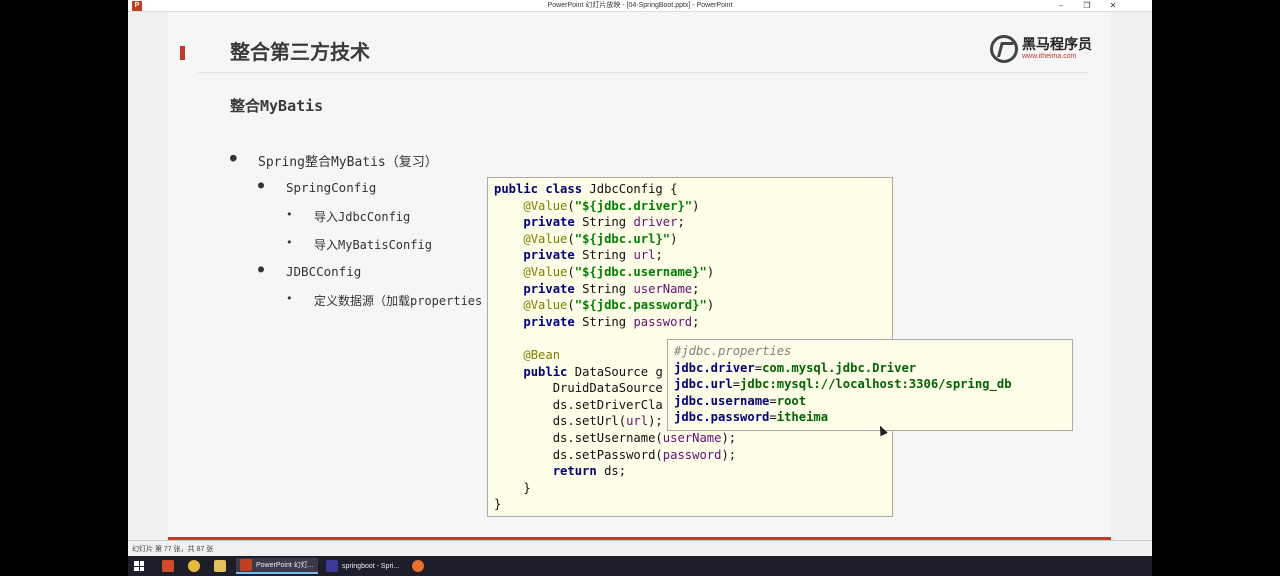  Describe the element at coordinates (542, 354) in the screenshot. I see `code-annotation: @Bean` at that location.